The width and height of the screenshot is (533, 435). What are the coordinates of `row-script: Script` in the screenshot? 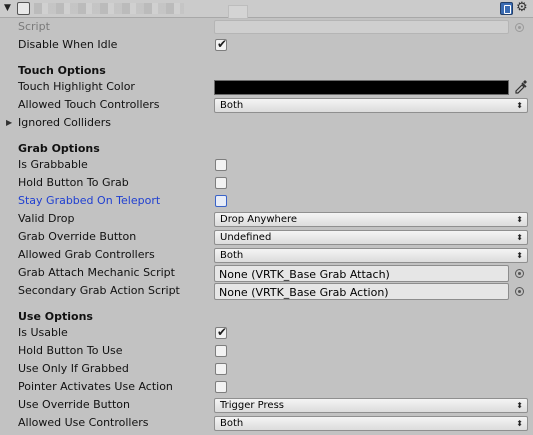 It's located at (266, 27).